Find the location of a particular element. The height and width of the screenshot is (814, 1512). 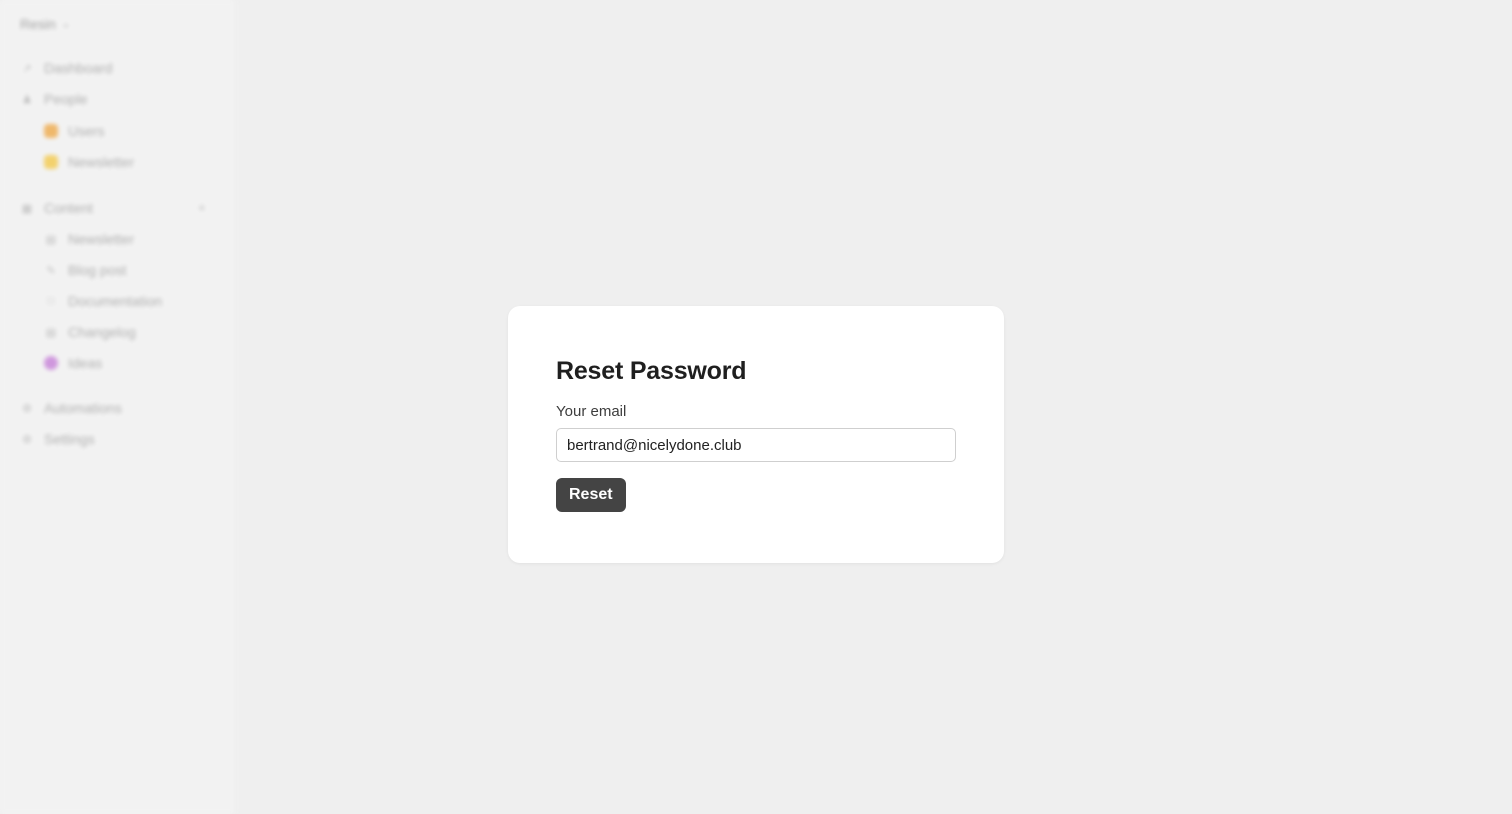

workspace-switcher: Resin ⌄ is located at coordinates (45, 24).